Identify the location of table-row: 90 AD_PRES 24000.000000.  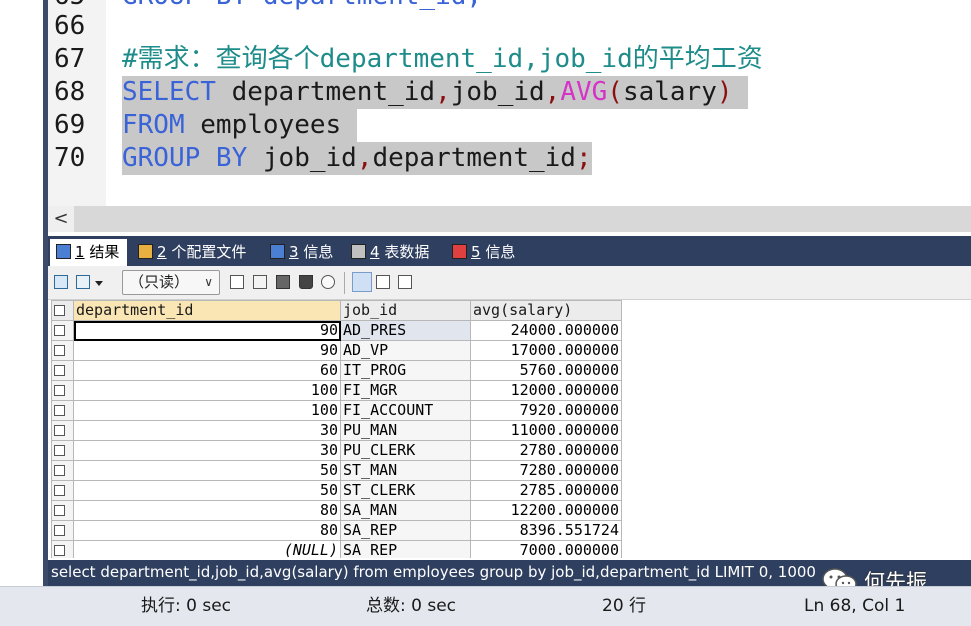
(336, 330).